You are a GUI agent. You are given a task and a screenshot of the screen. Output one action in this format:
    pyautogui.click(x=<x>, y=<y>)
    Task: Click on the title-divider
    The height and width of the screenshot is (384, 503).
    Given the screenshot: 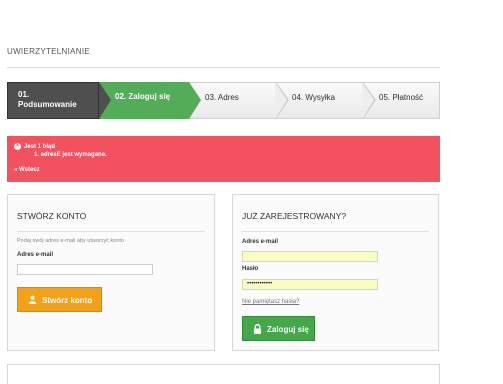 What is the action you would take?
    pyautogui.click(x=223, y=67)
    